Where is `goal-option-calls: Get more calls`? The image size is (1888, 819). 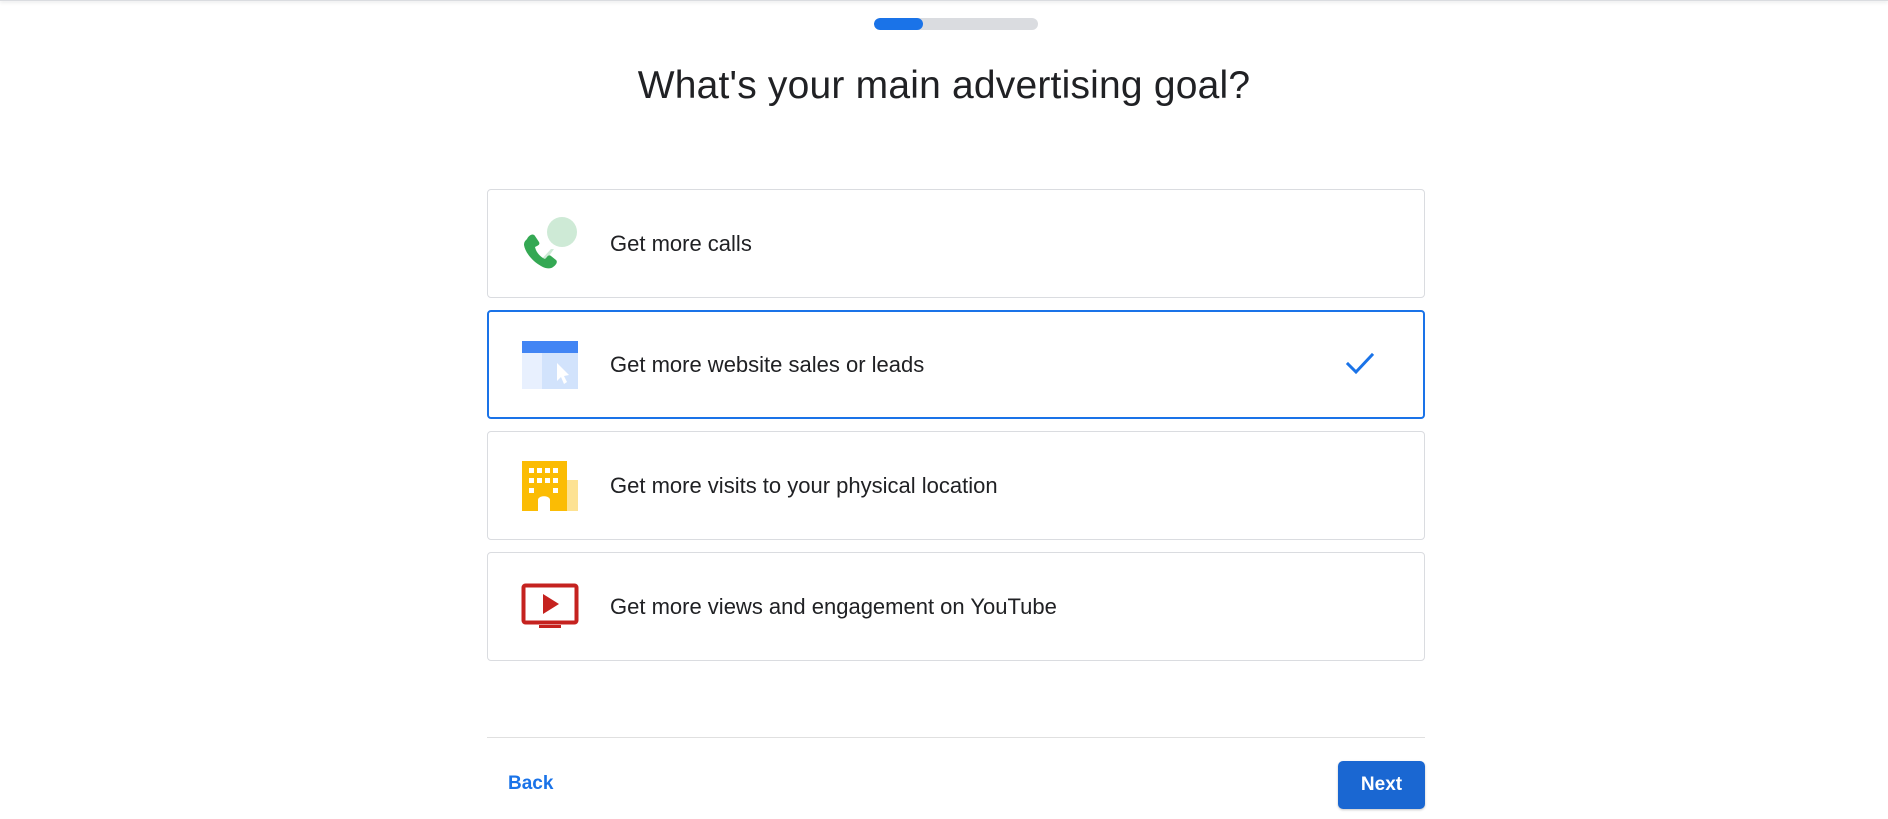 goal-option-calls: Get more calls is located at coordinates (956, 243).